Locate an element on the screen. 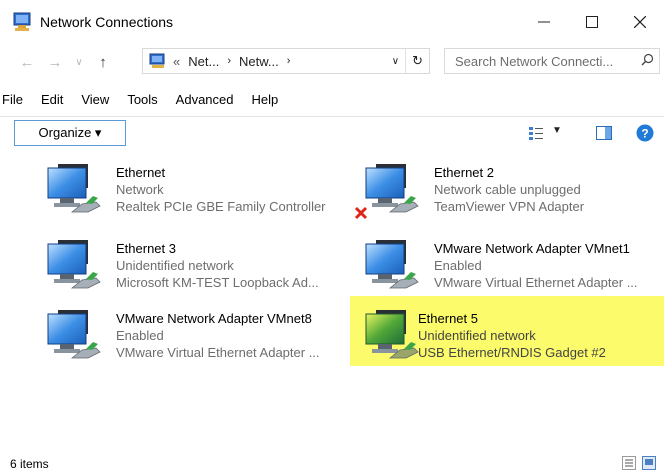 The width and height of the screenshot is (664, 476). connection-device: Realtek PCIe GBE Family Controller is located at coordinates (221, 206).